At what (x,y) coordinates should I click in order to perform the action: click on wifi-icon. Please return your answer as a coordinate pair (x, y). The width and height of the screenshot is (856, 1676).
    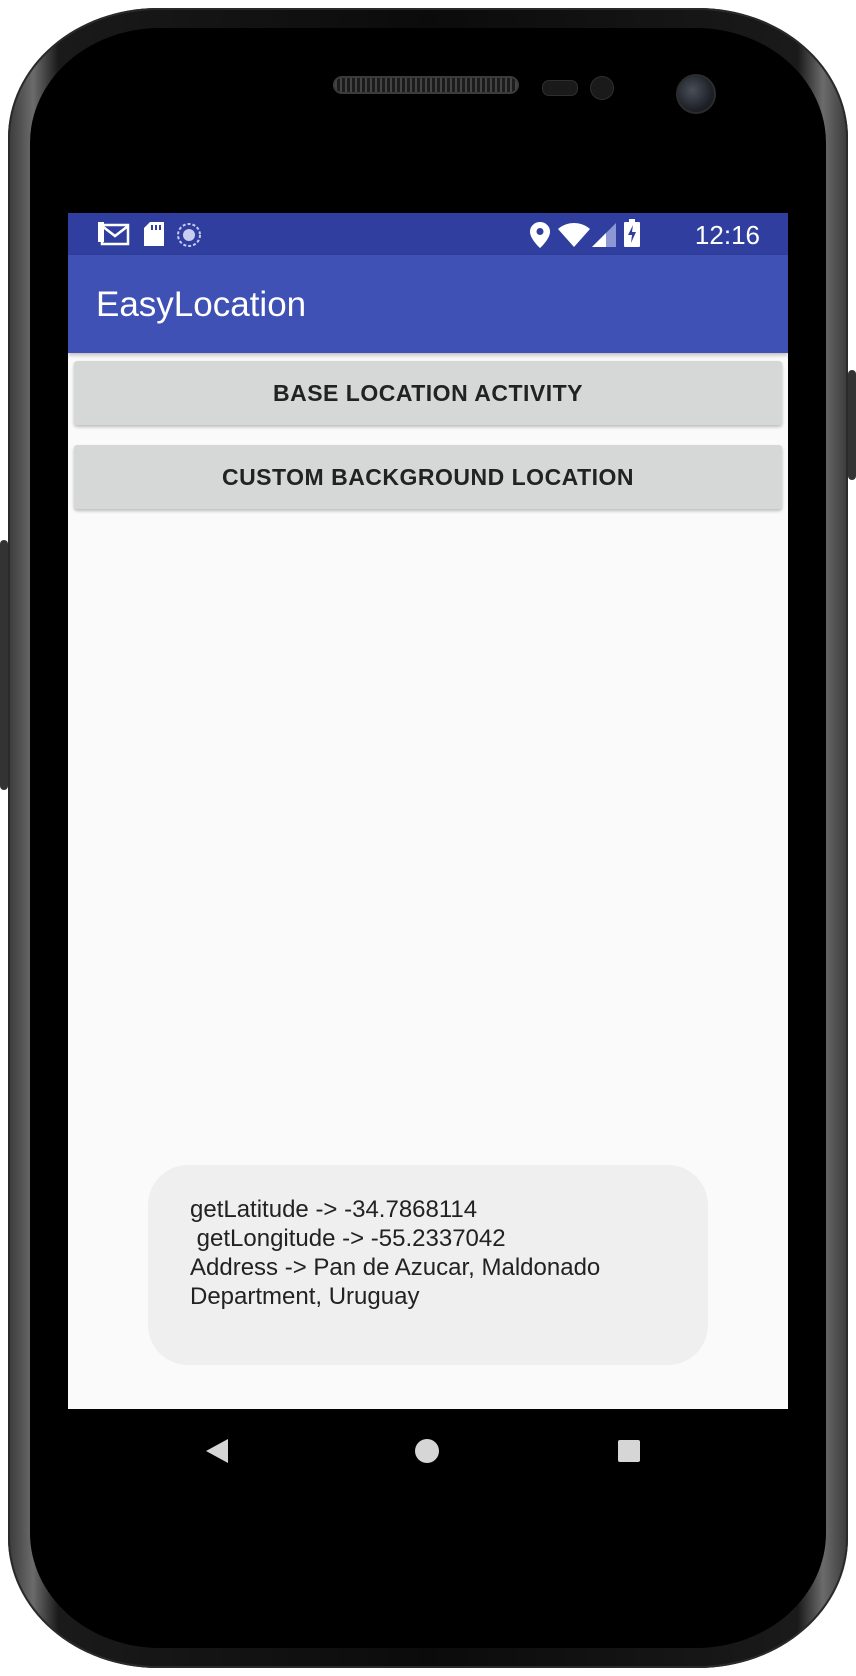
    Looking at the image, I should click on (574, 237).